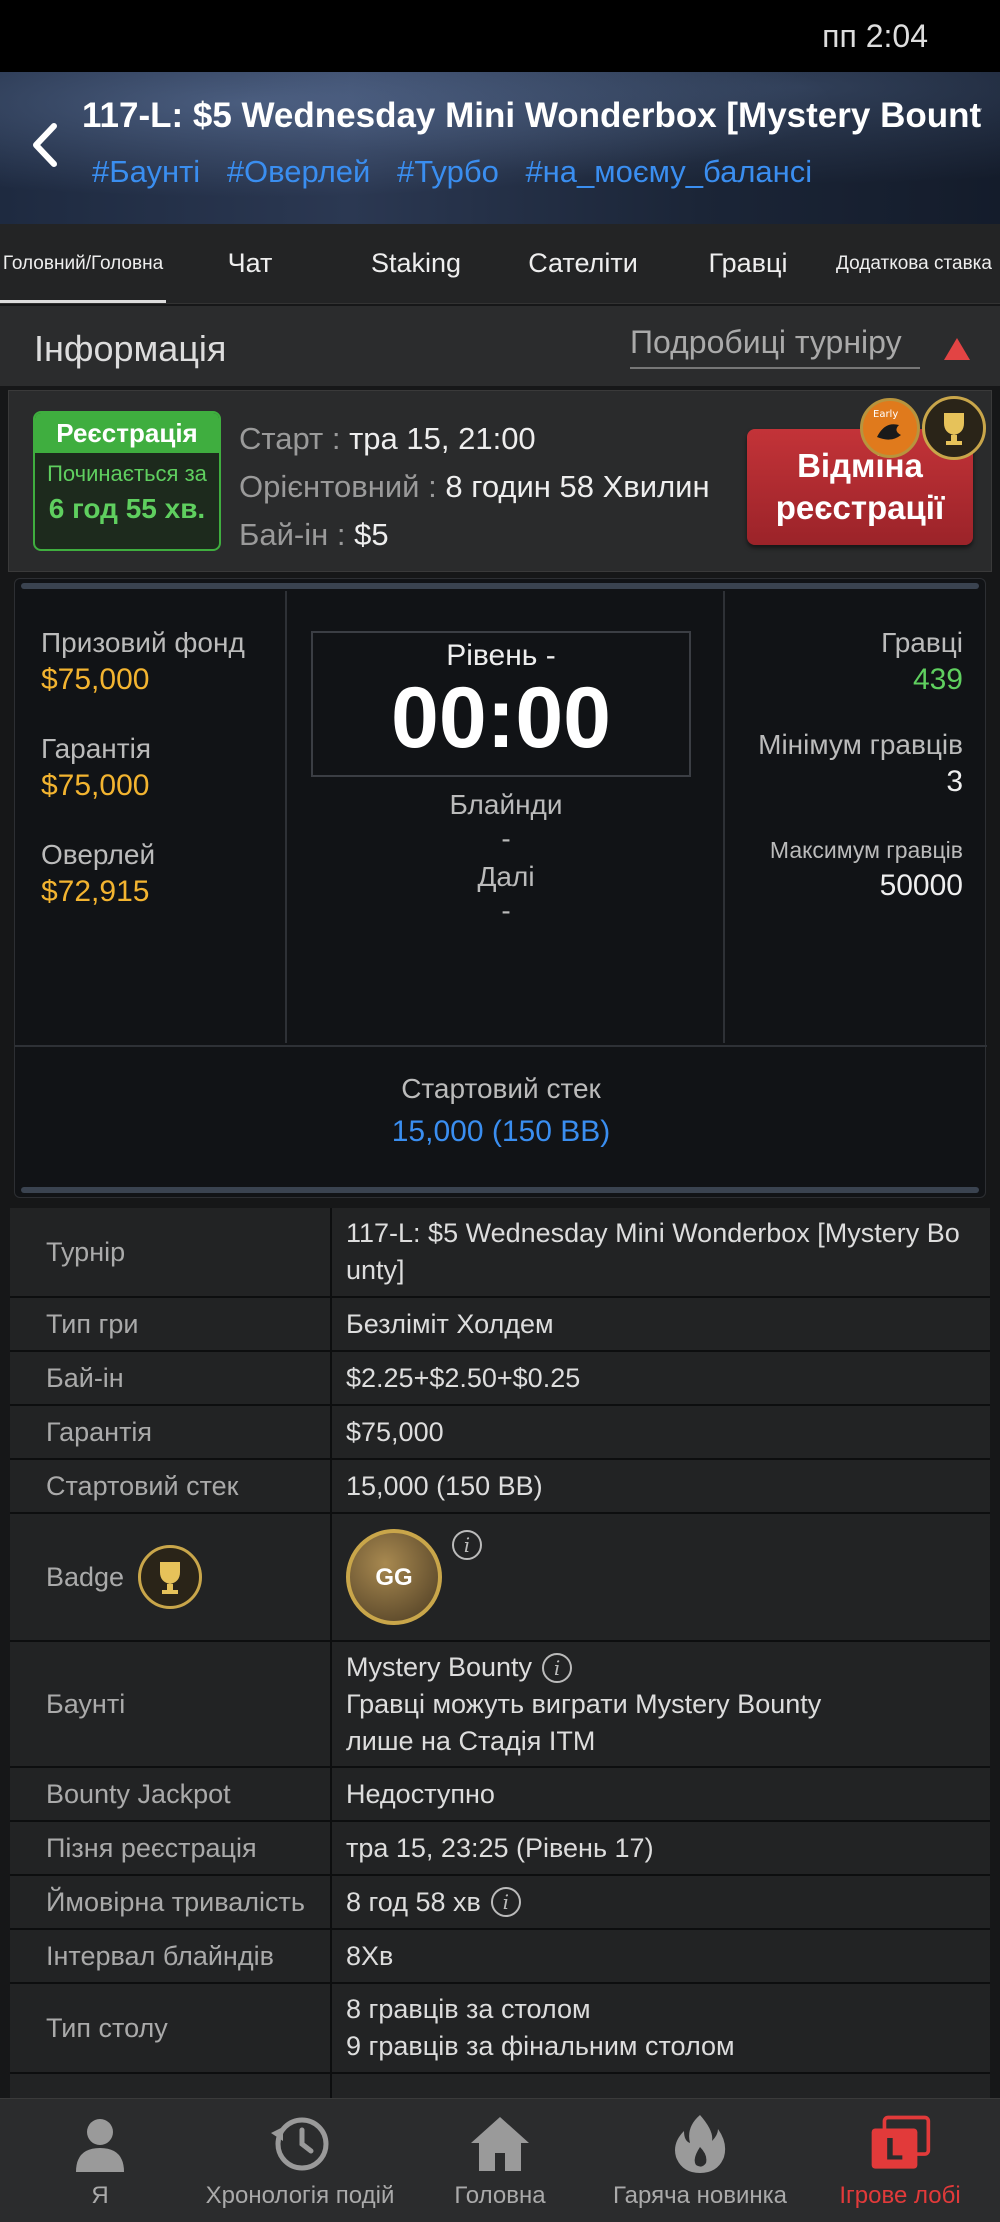 Image resolution: width=1000 pixels, height=2222 pixels. I want to click on nav-item-lobby: L Ігрове лобі, so click(900, 2160).